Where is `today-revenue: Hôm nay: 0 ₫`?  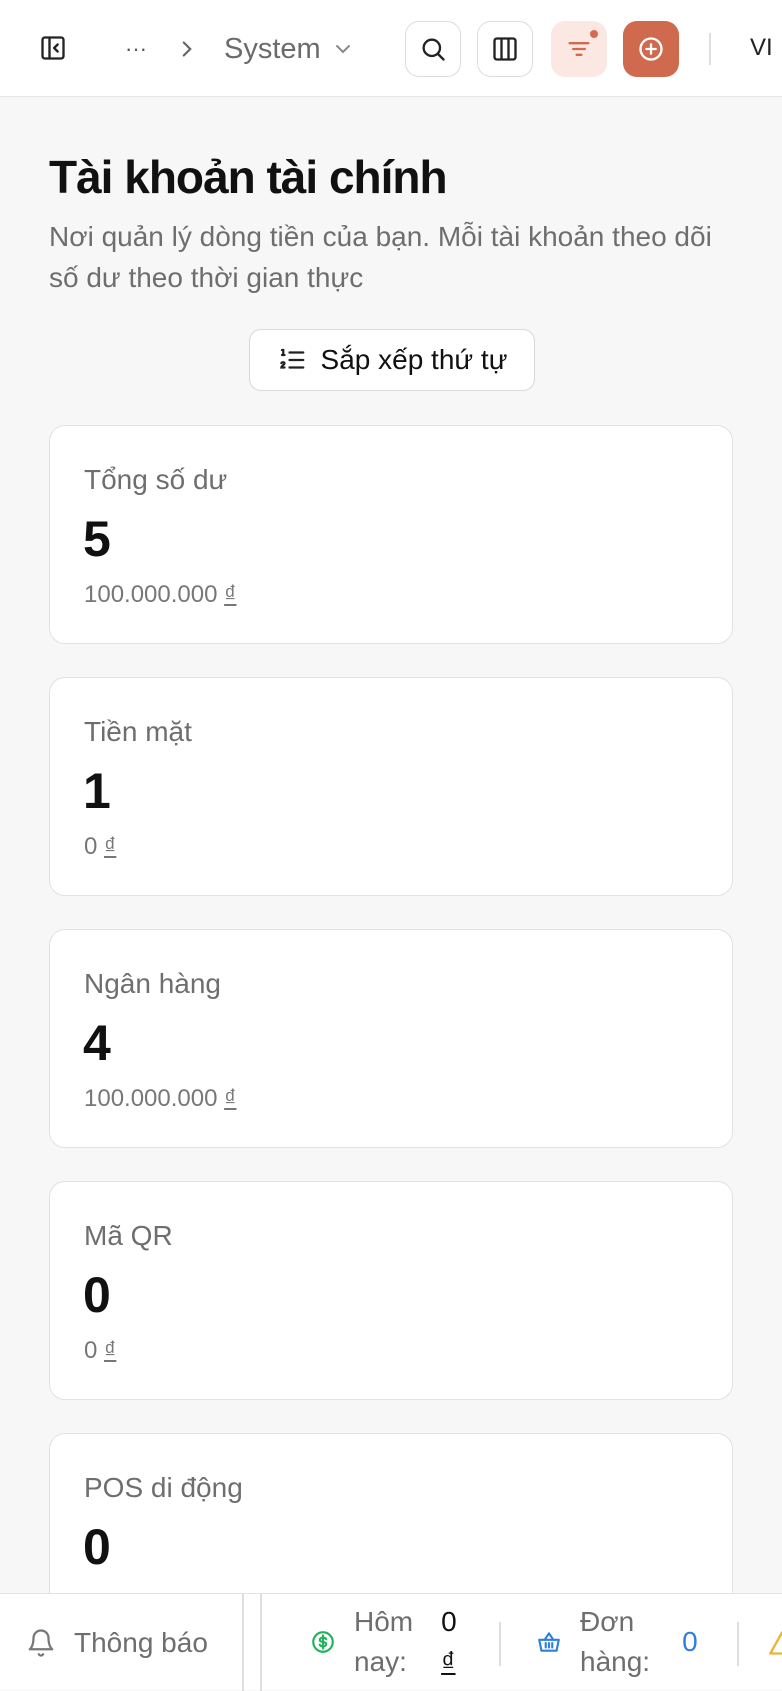 today-revenue: Hôm nay: 0 ₫ is located at coordinates (383, 1642).